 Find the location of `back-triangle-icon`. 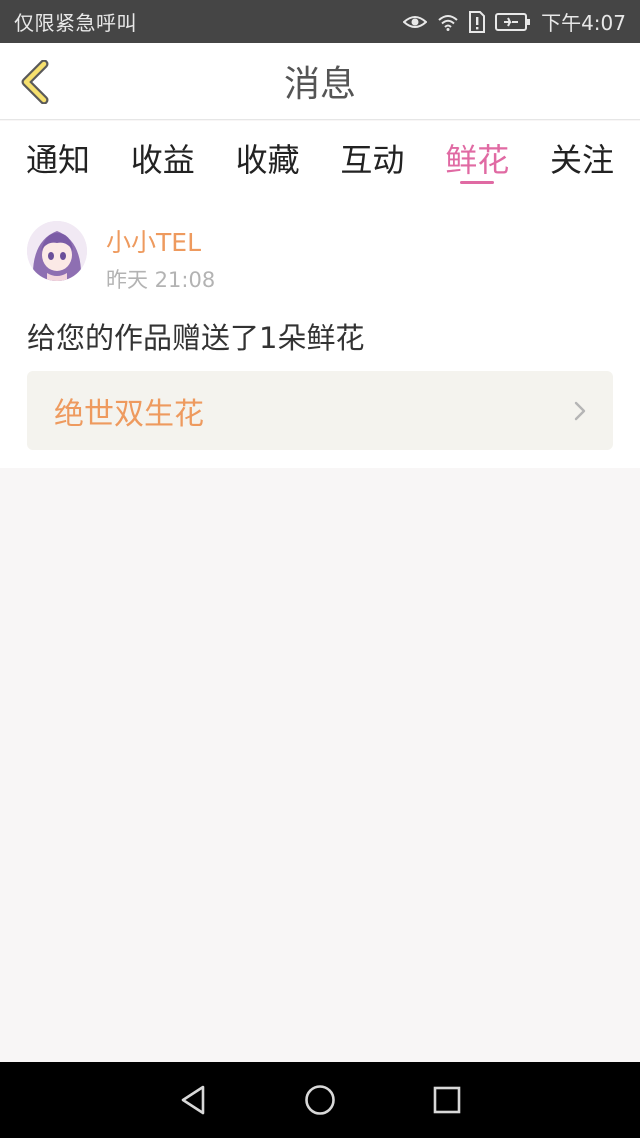

back-triangle-icon is located at coordinates (193, 1100).